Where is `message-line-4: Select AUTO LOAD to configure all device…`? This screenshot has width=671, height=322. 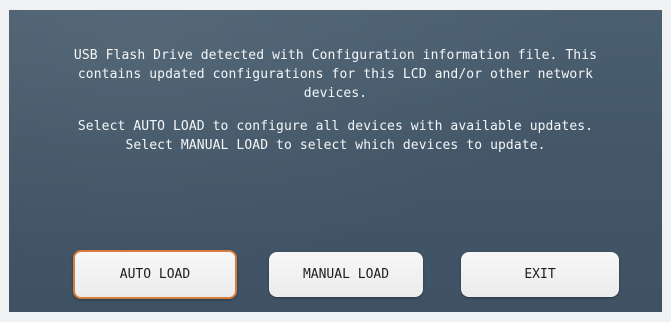
message-line-4: Select AUTO LOAD to configure all device… is located at coordinates (335, 126).